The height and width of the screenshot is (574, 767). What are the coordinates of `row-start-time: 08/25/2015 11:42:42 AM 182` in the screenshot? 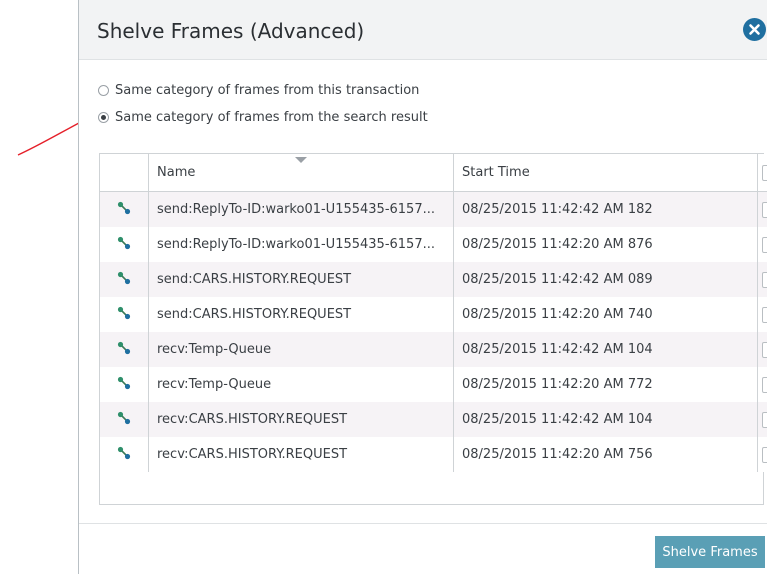 It's located at (605, 209).